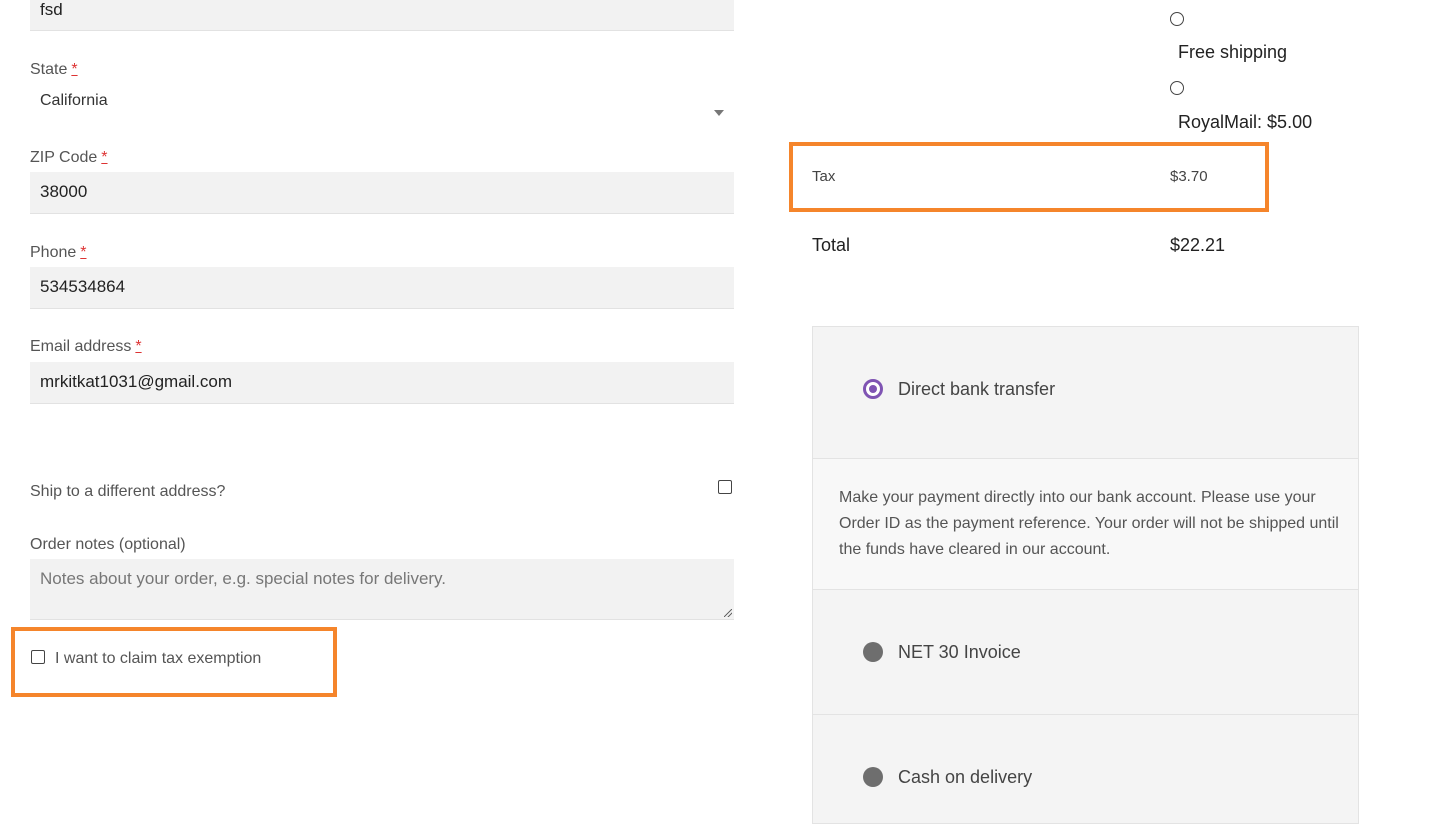 This screenshot has height=837, width=1443. What do you see at coordinates (382, 106) in the screenshot?
I see `state-select: California` at bounding box center [382, 106].